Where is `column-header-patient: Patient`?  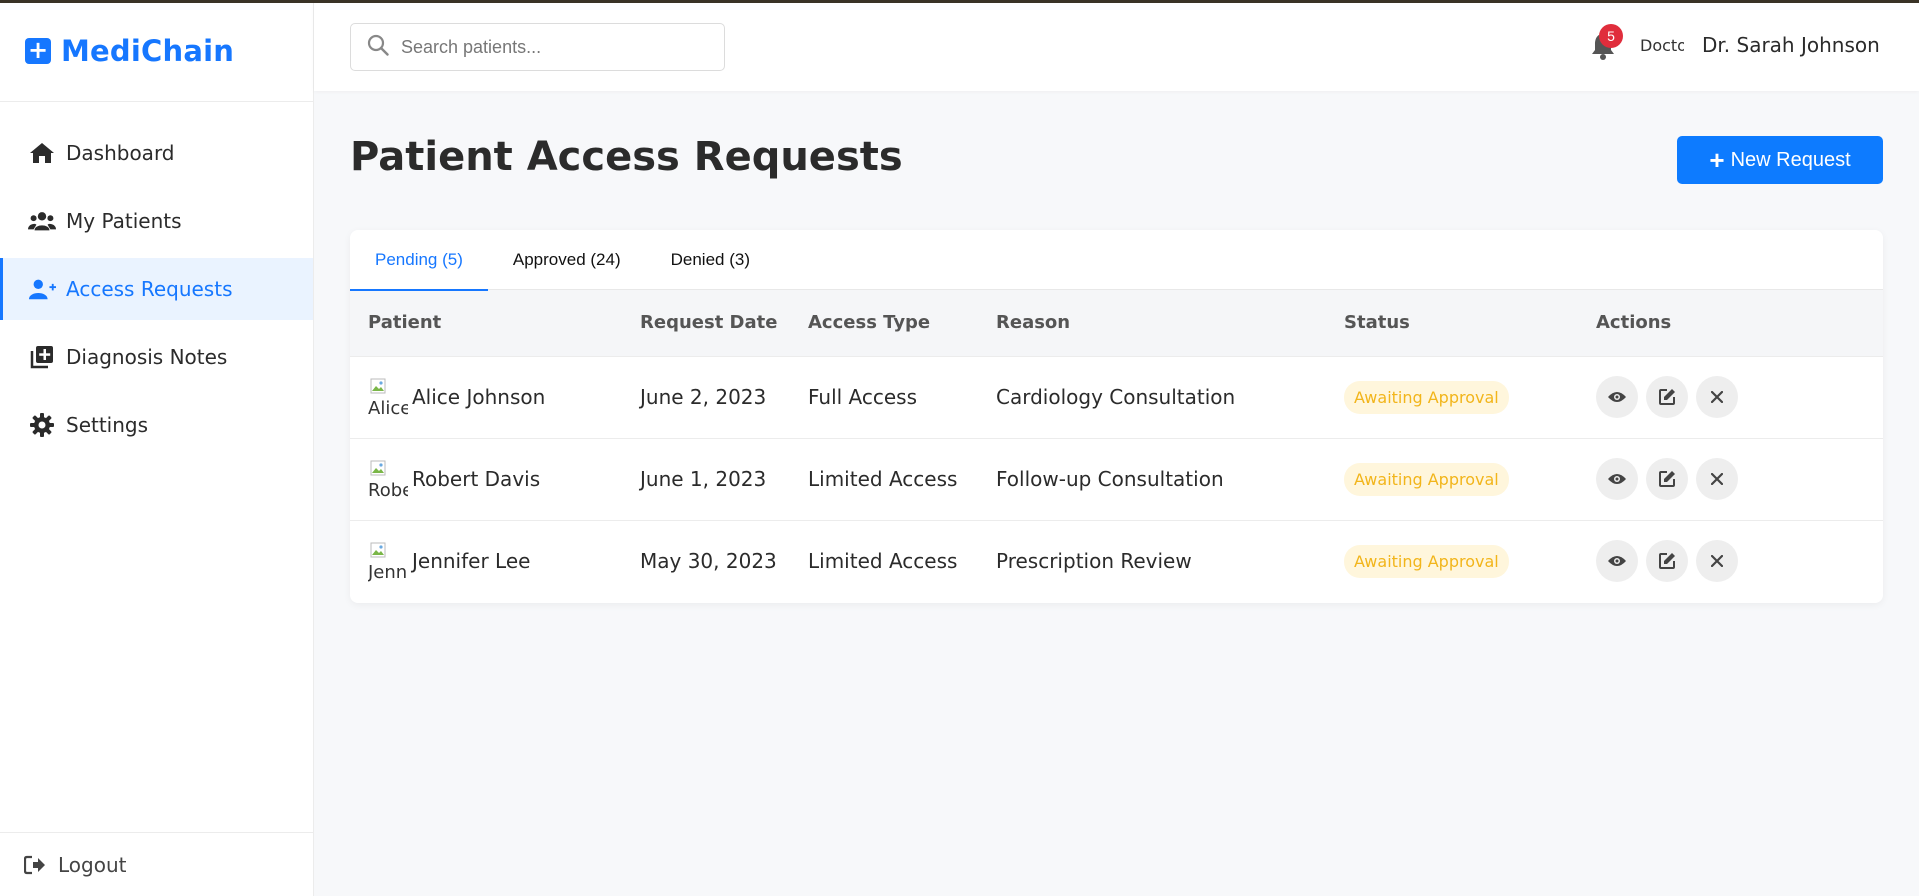
column-header-patient: Patient is located at coordinates (486, 323).